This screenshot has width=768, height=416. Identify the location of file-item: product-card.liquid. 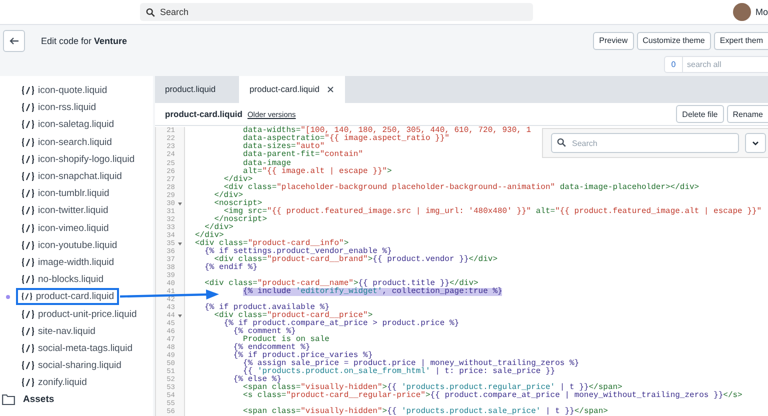
(67, 297).